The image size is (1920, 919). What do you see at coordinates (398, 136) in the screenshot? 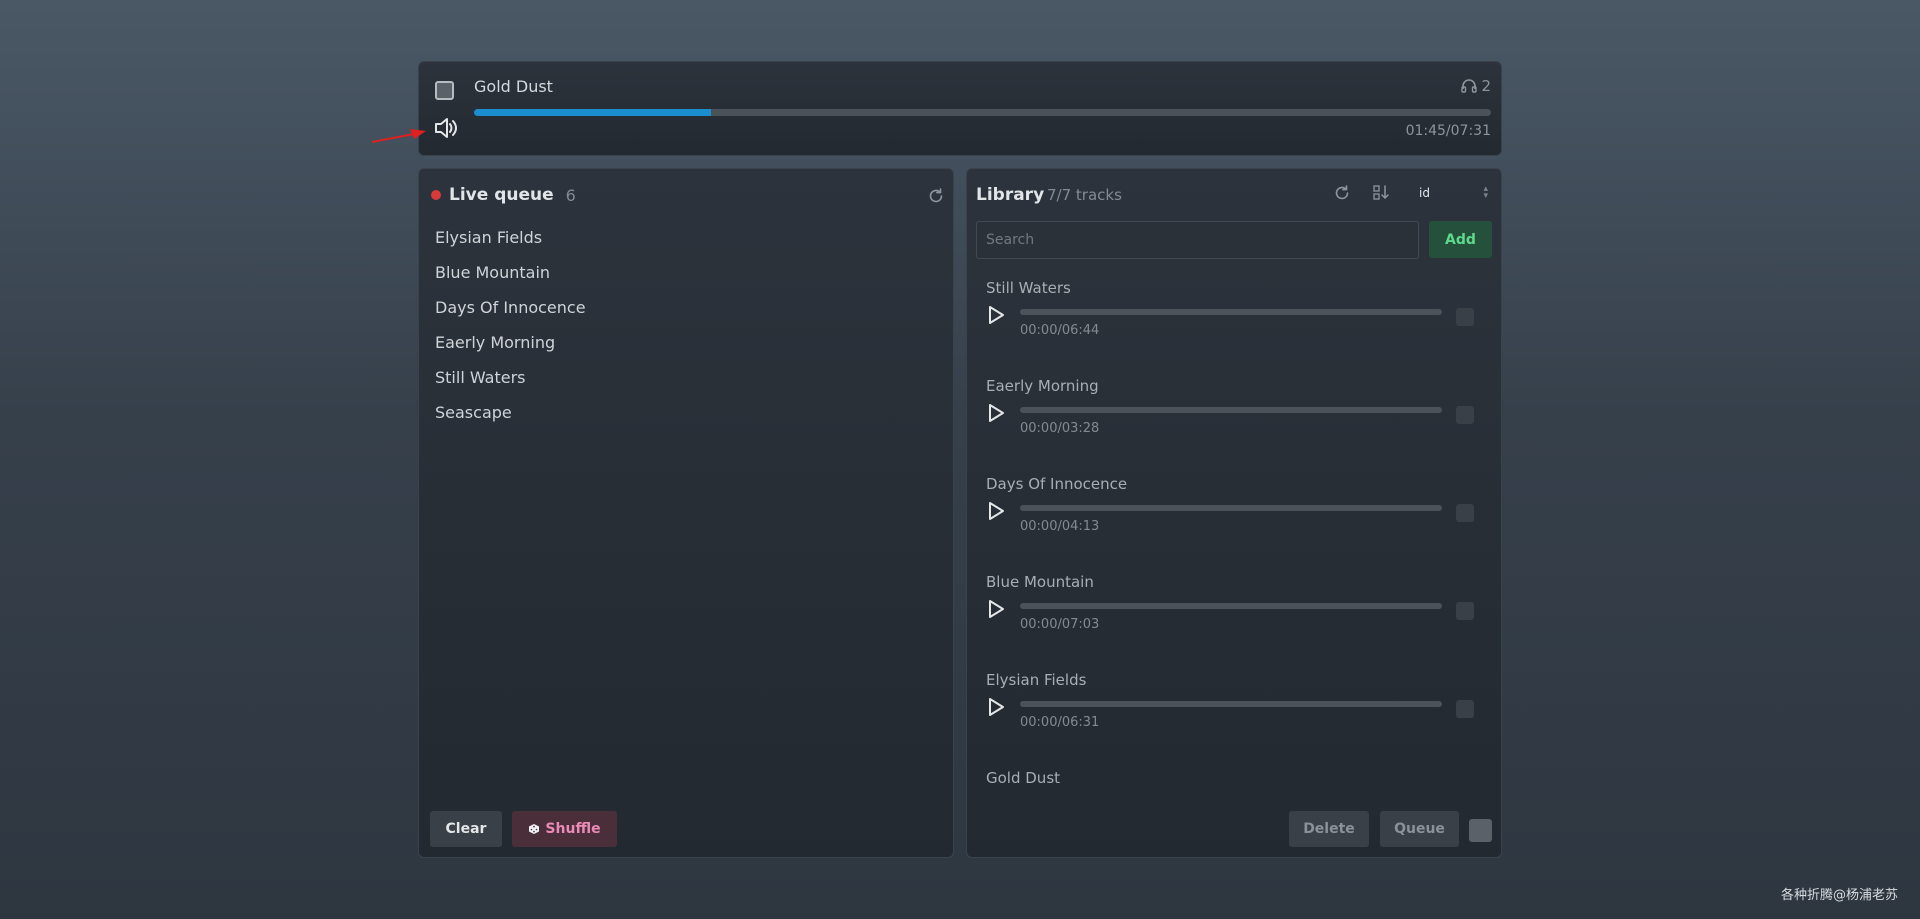
I see `annotation-arrow` at bounding box center [398, 136].